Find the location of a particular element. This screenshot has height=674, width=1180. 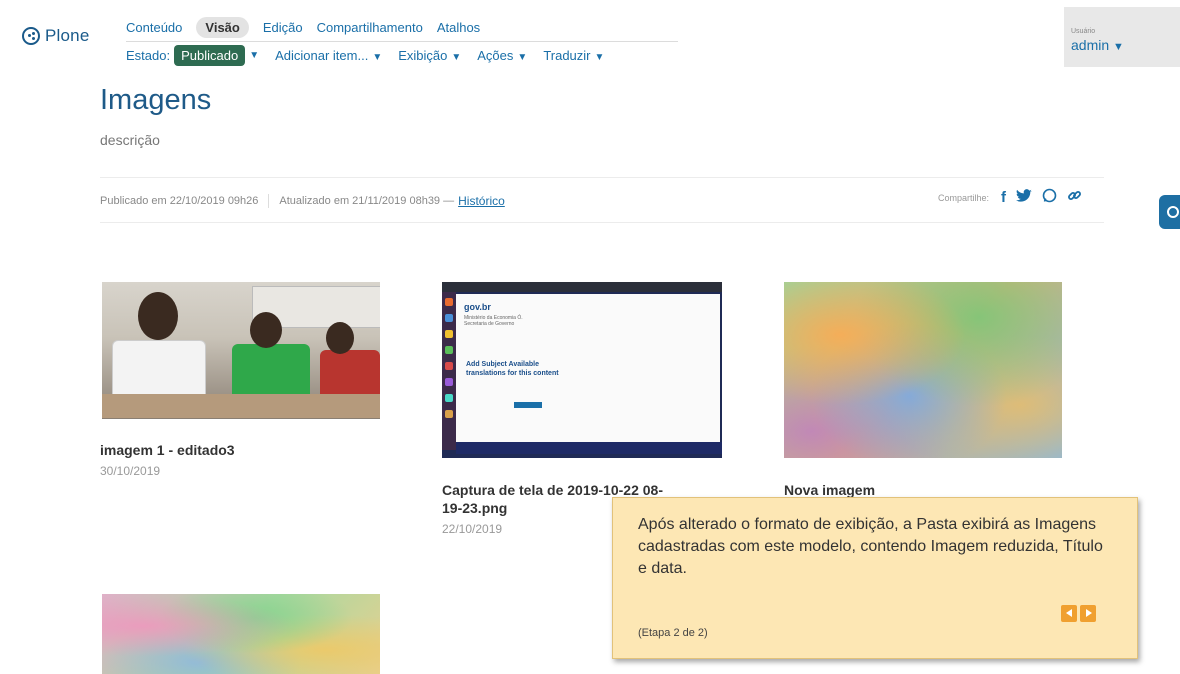

facebook-icon: f is located at coordinates (1003, 197).